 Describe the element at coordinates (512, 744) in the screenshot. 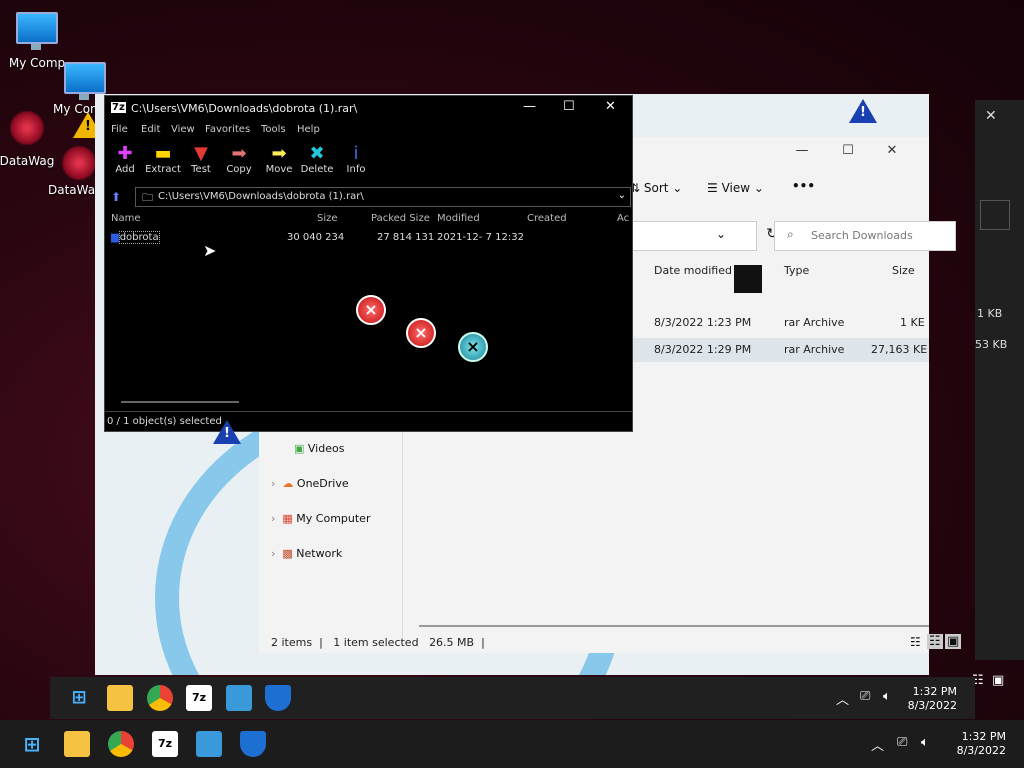

I see `taskbar: ⊞ 7z ︿ ⎚ 🔈︎ 1:32 PM 8/3/2022` at that location.